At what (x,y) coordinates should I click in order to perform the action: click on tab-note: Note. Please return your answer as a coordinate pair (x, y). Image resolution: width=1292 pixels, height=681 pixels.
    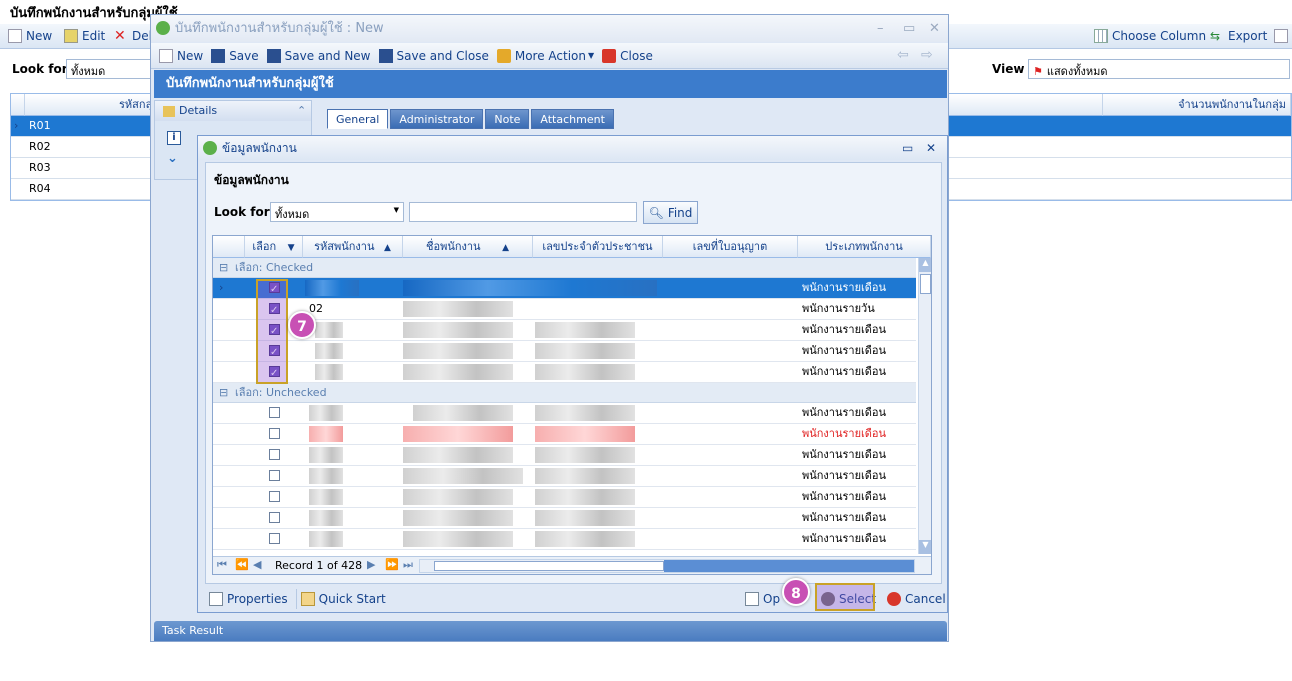
    Looking at the image, I should click on (507, 119).